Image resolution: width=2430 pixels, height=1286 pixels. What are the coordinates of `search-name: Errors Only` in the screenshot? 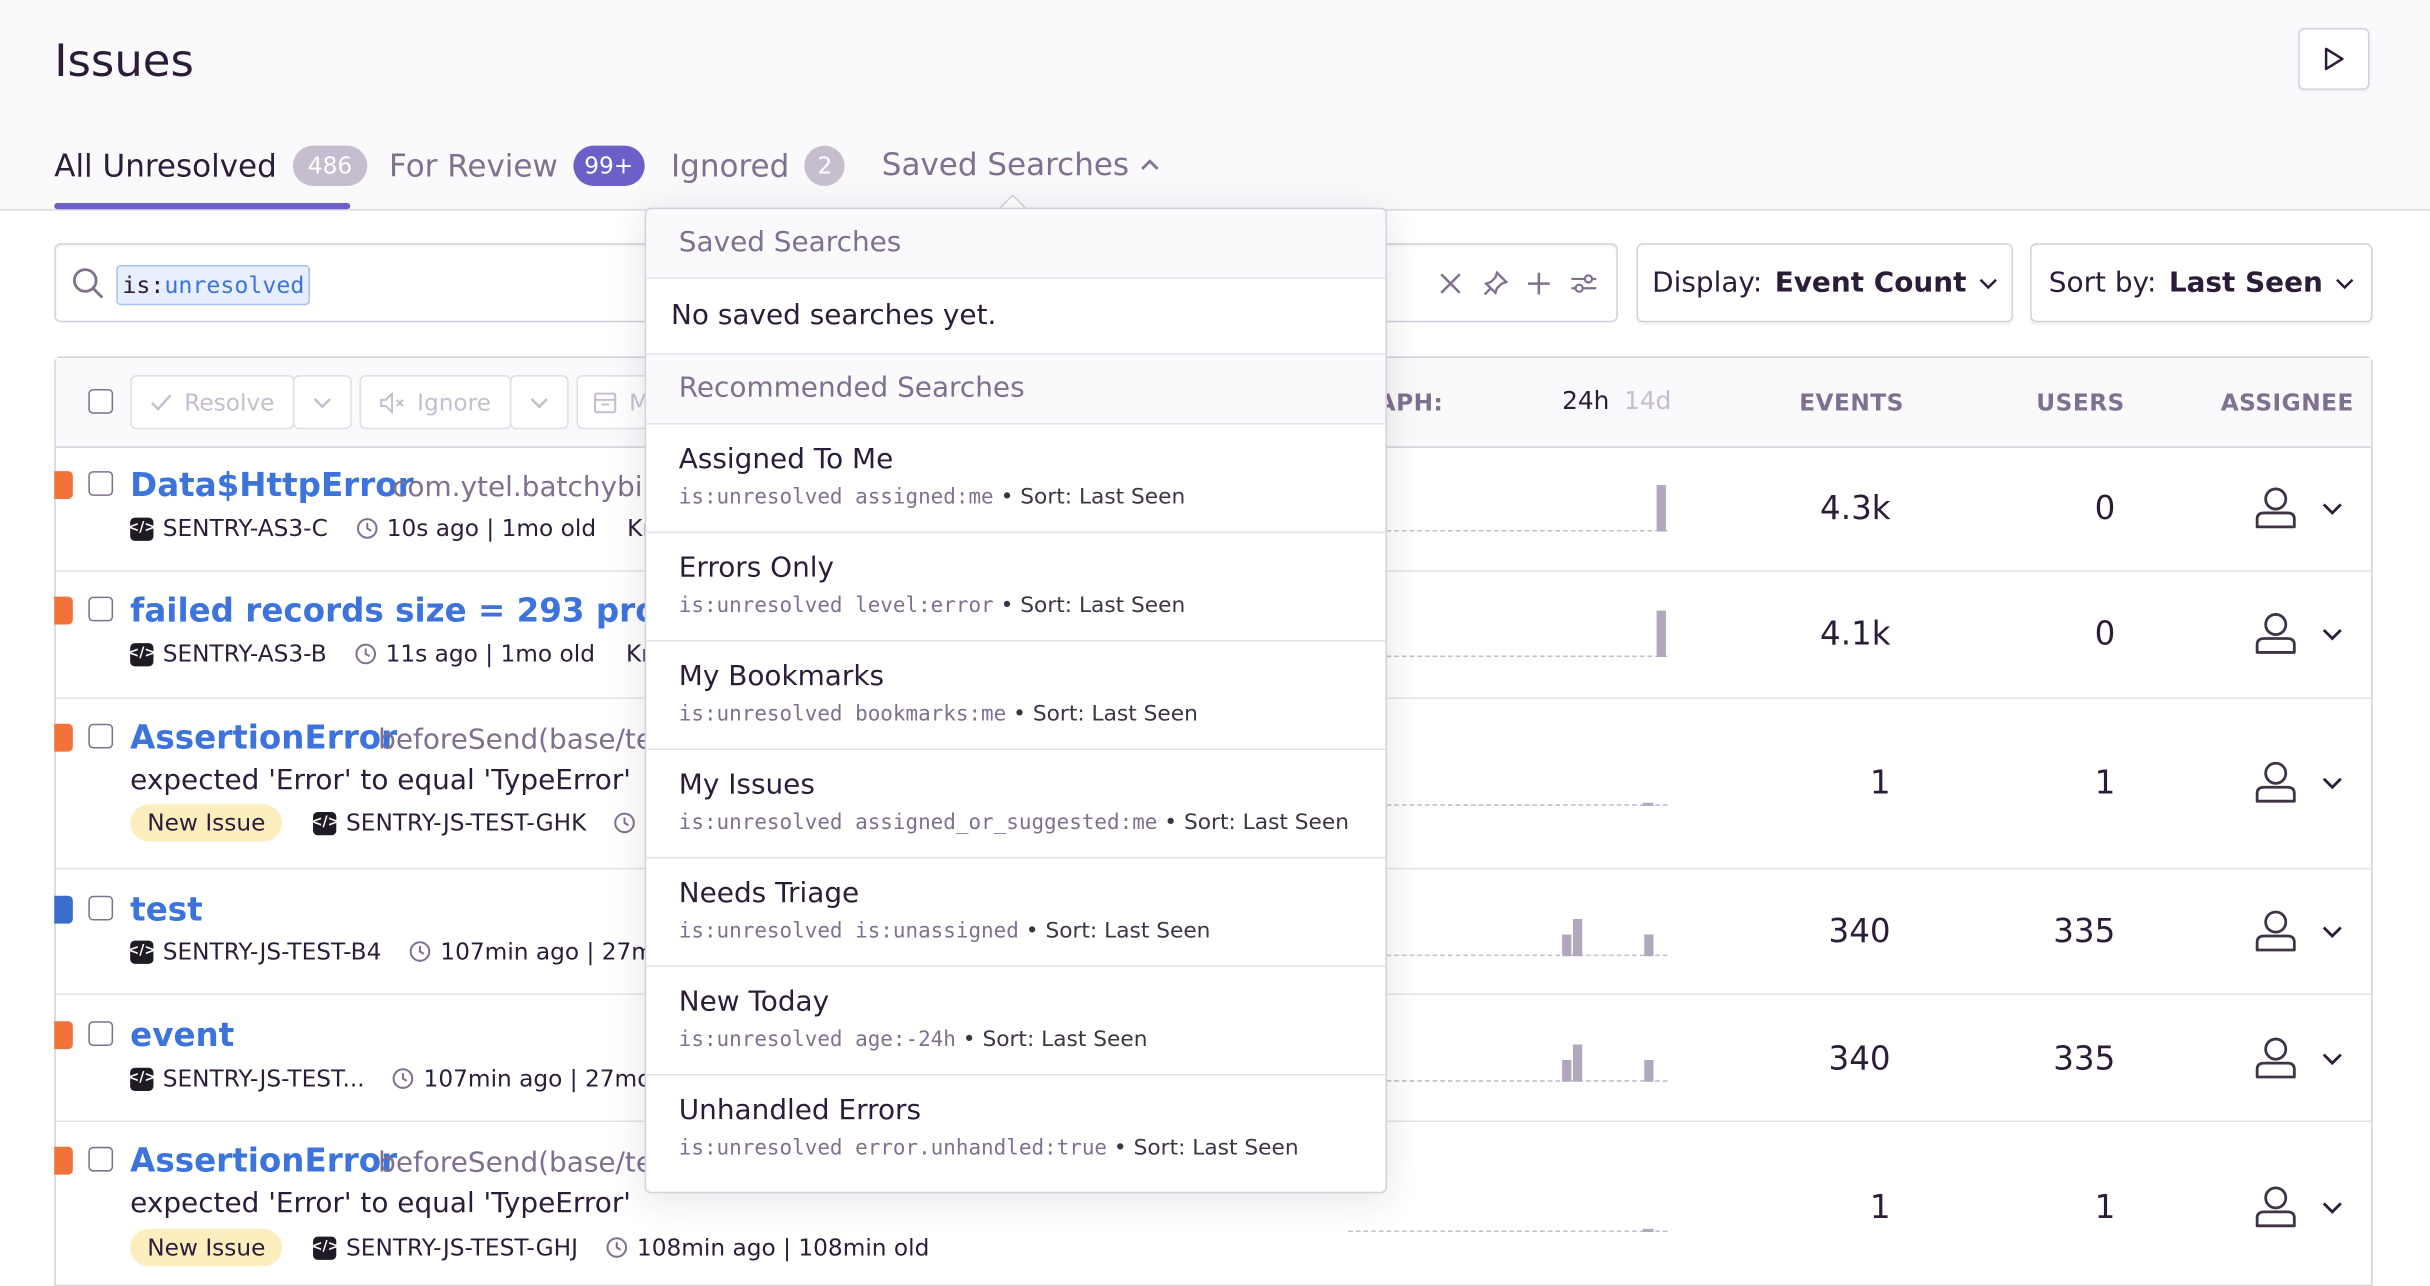 It's located at (756, 568).